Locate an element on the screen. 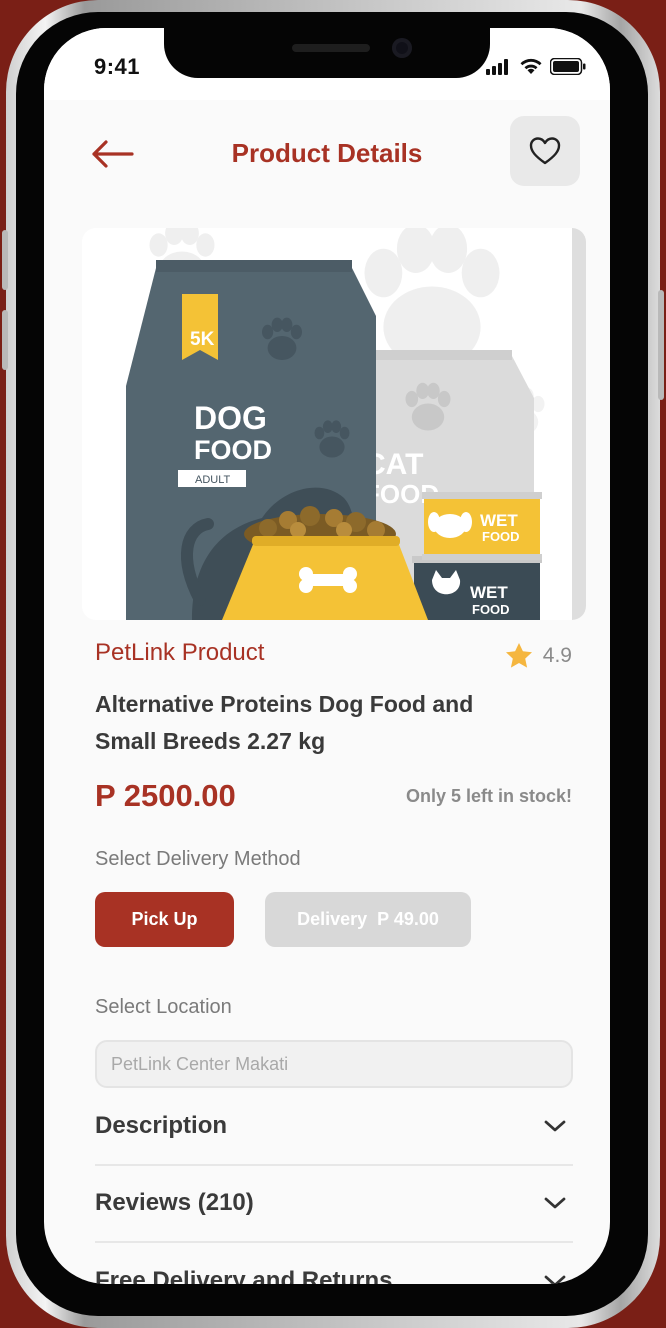  rating-value: 4.9 is located at coordinates (557, 655).